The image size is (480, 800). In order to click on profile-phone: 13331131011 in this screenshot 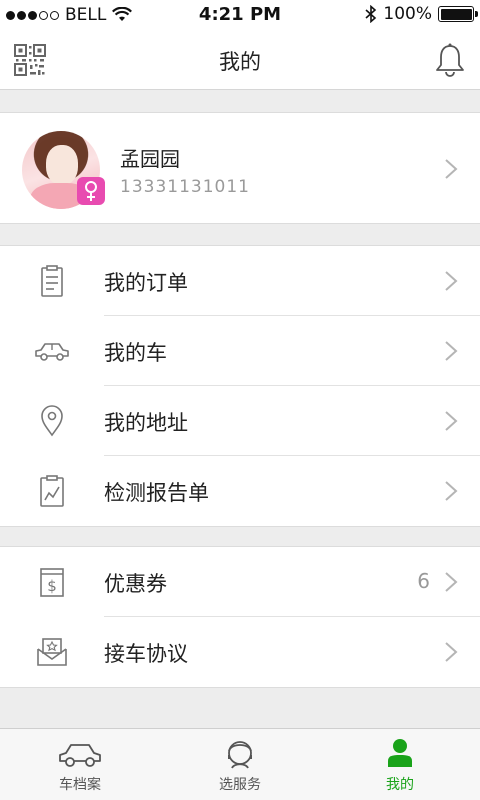, I will do `click(185, 187)`.